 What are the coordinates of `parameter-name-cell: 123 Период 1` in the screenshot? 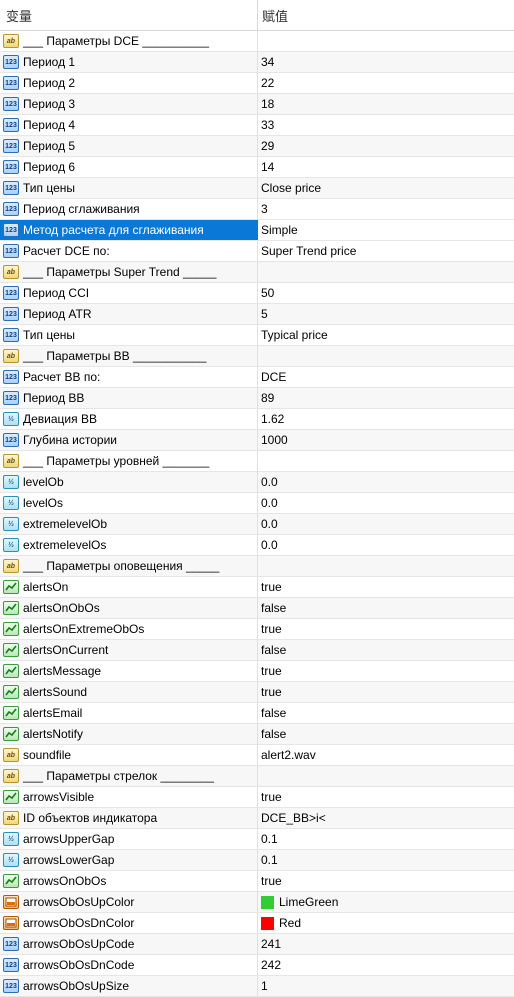 It's located at (129, 62).